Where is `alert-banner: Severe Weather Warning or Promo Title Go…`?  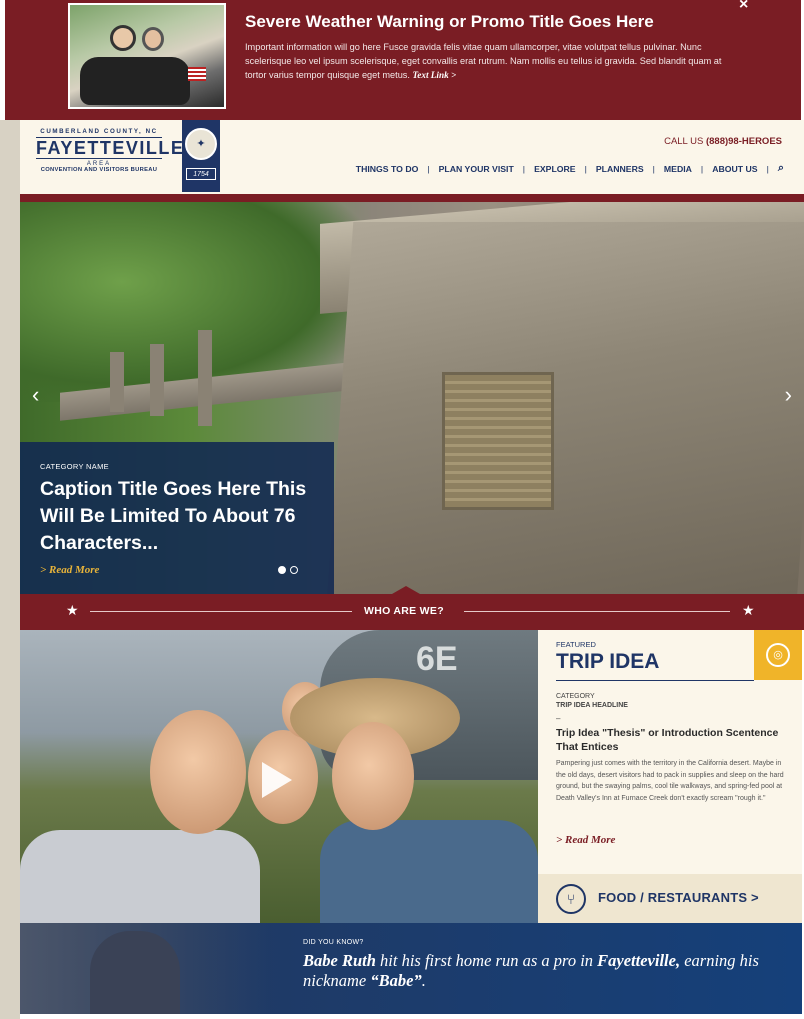
alert-banner: Severe Weather Warning or Promo Title Go… is located at coordinates (403, 60).